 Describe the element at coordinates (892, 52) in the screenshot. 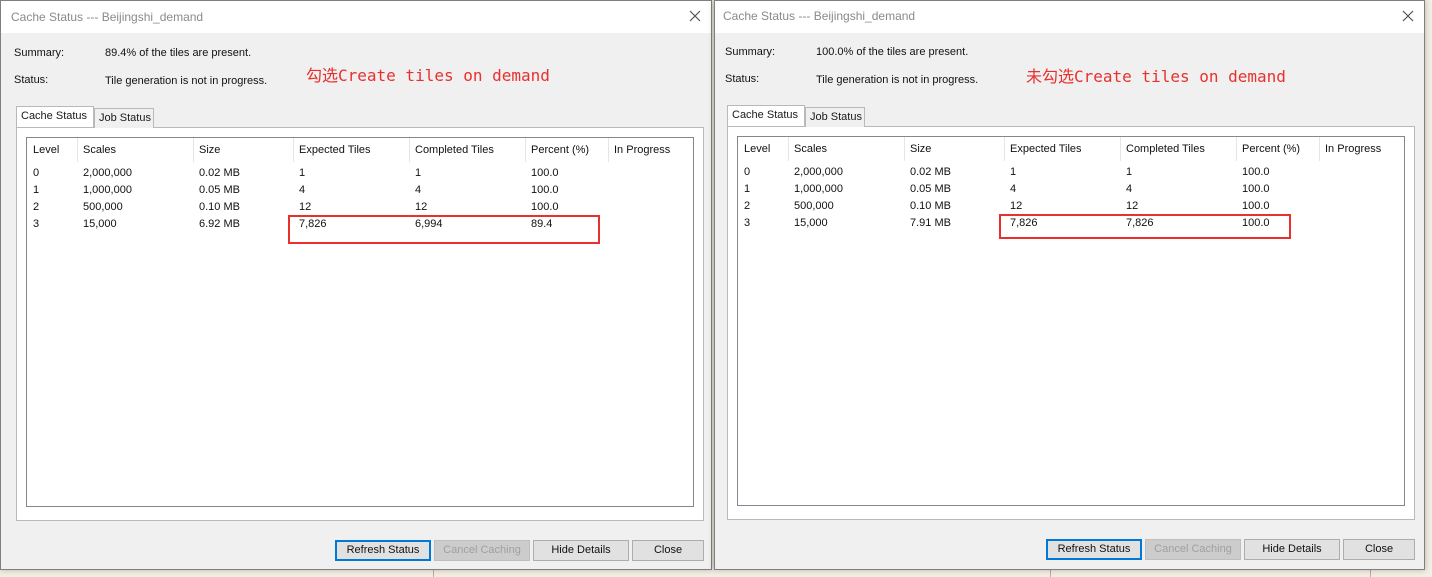

I see `summary-value: 100.0% of the tiles are present.` at that location.